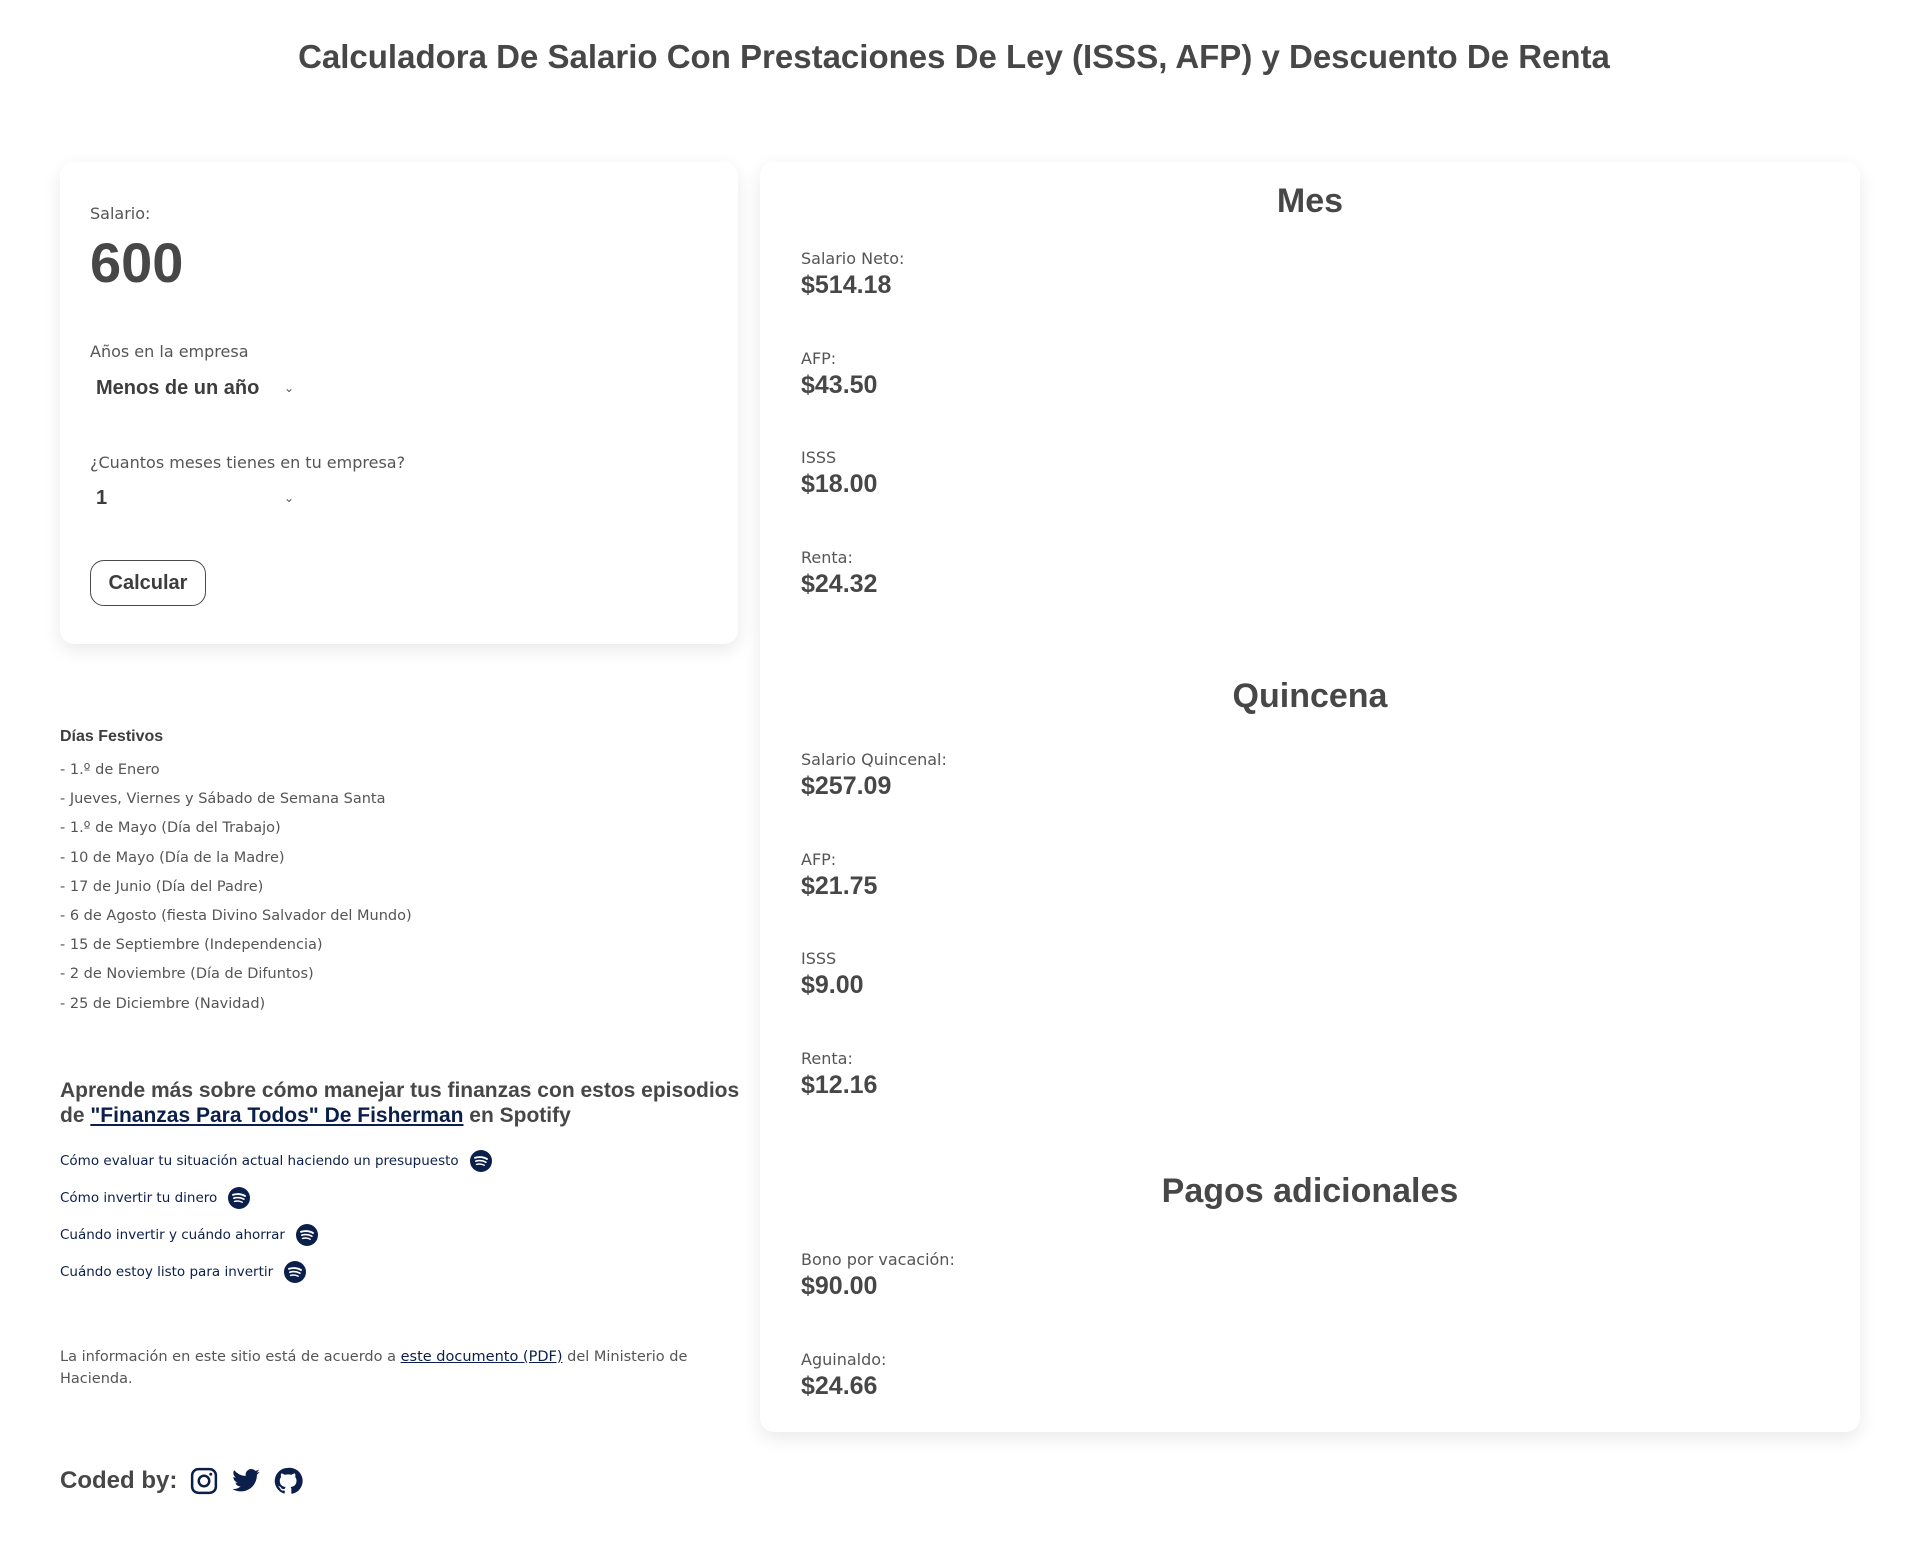 Image resolution: width=1908 pixels, height=1550 pixels. I want to click on extra-payments-section-title: Pagos adicionales, so click(1310, 1191).